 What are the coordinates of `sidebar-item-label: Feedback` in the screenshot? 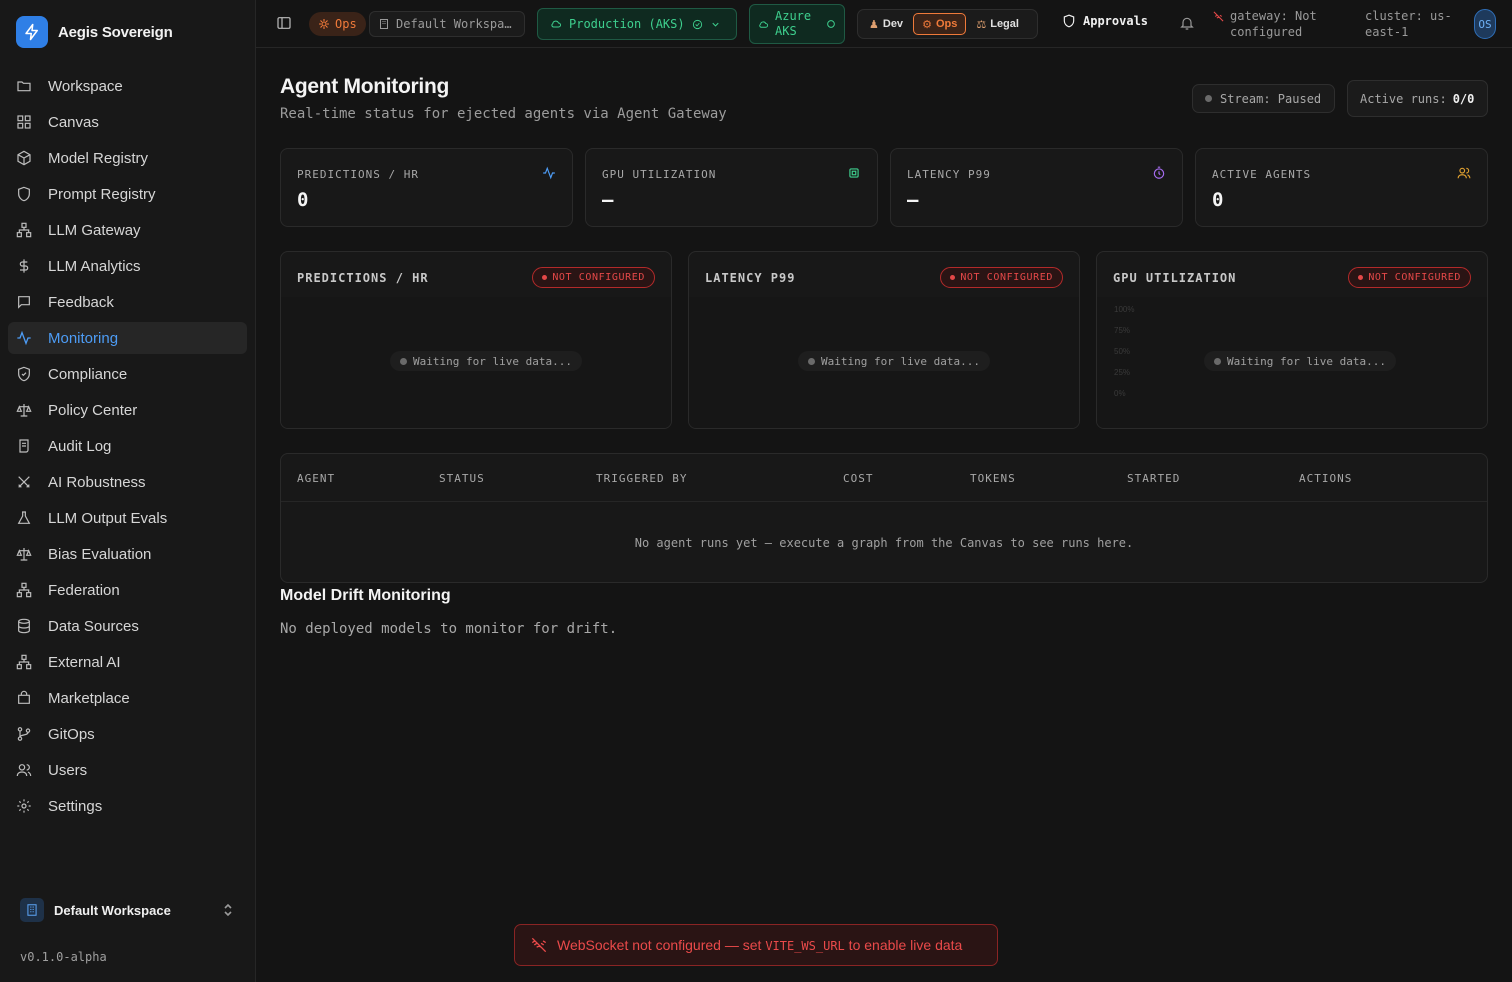 It's located at (81, 302).